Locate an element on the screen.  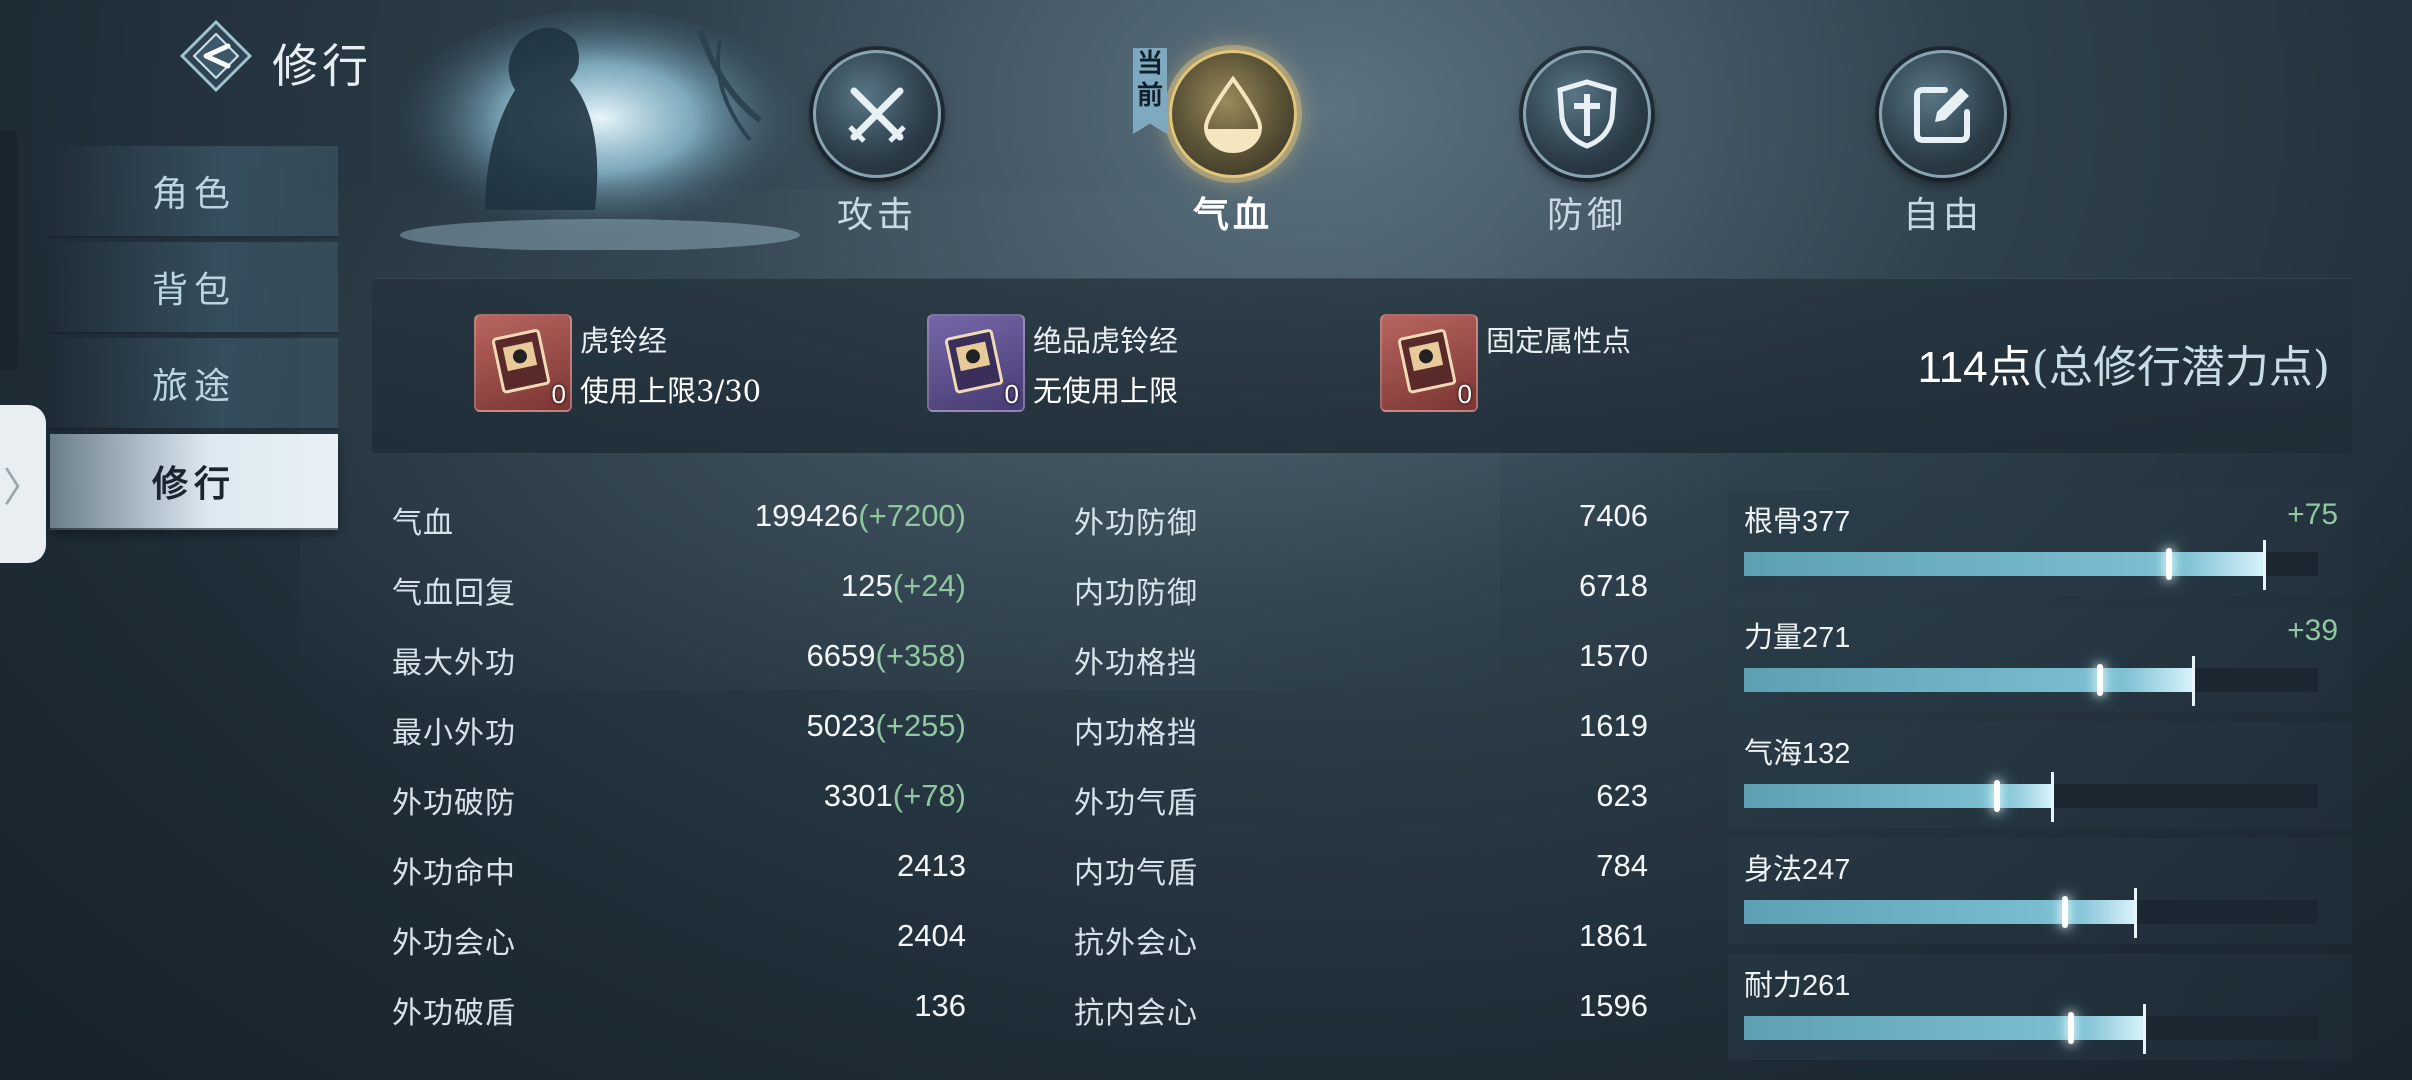
stat-value: 2404 is located at coordinates (931, 936).